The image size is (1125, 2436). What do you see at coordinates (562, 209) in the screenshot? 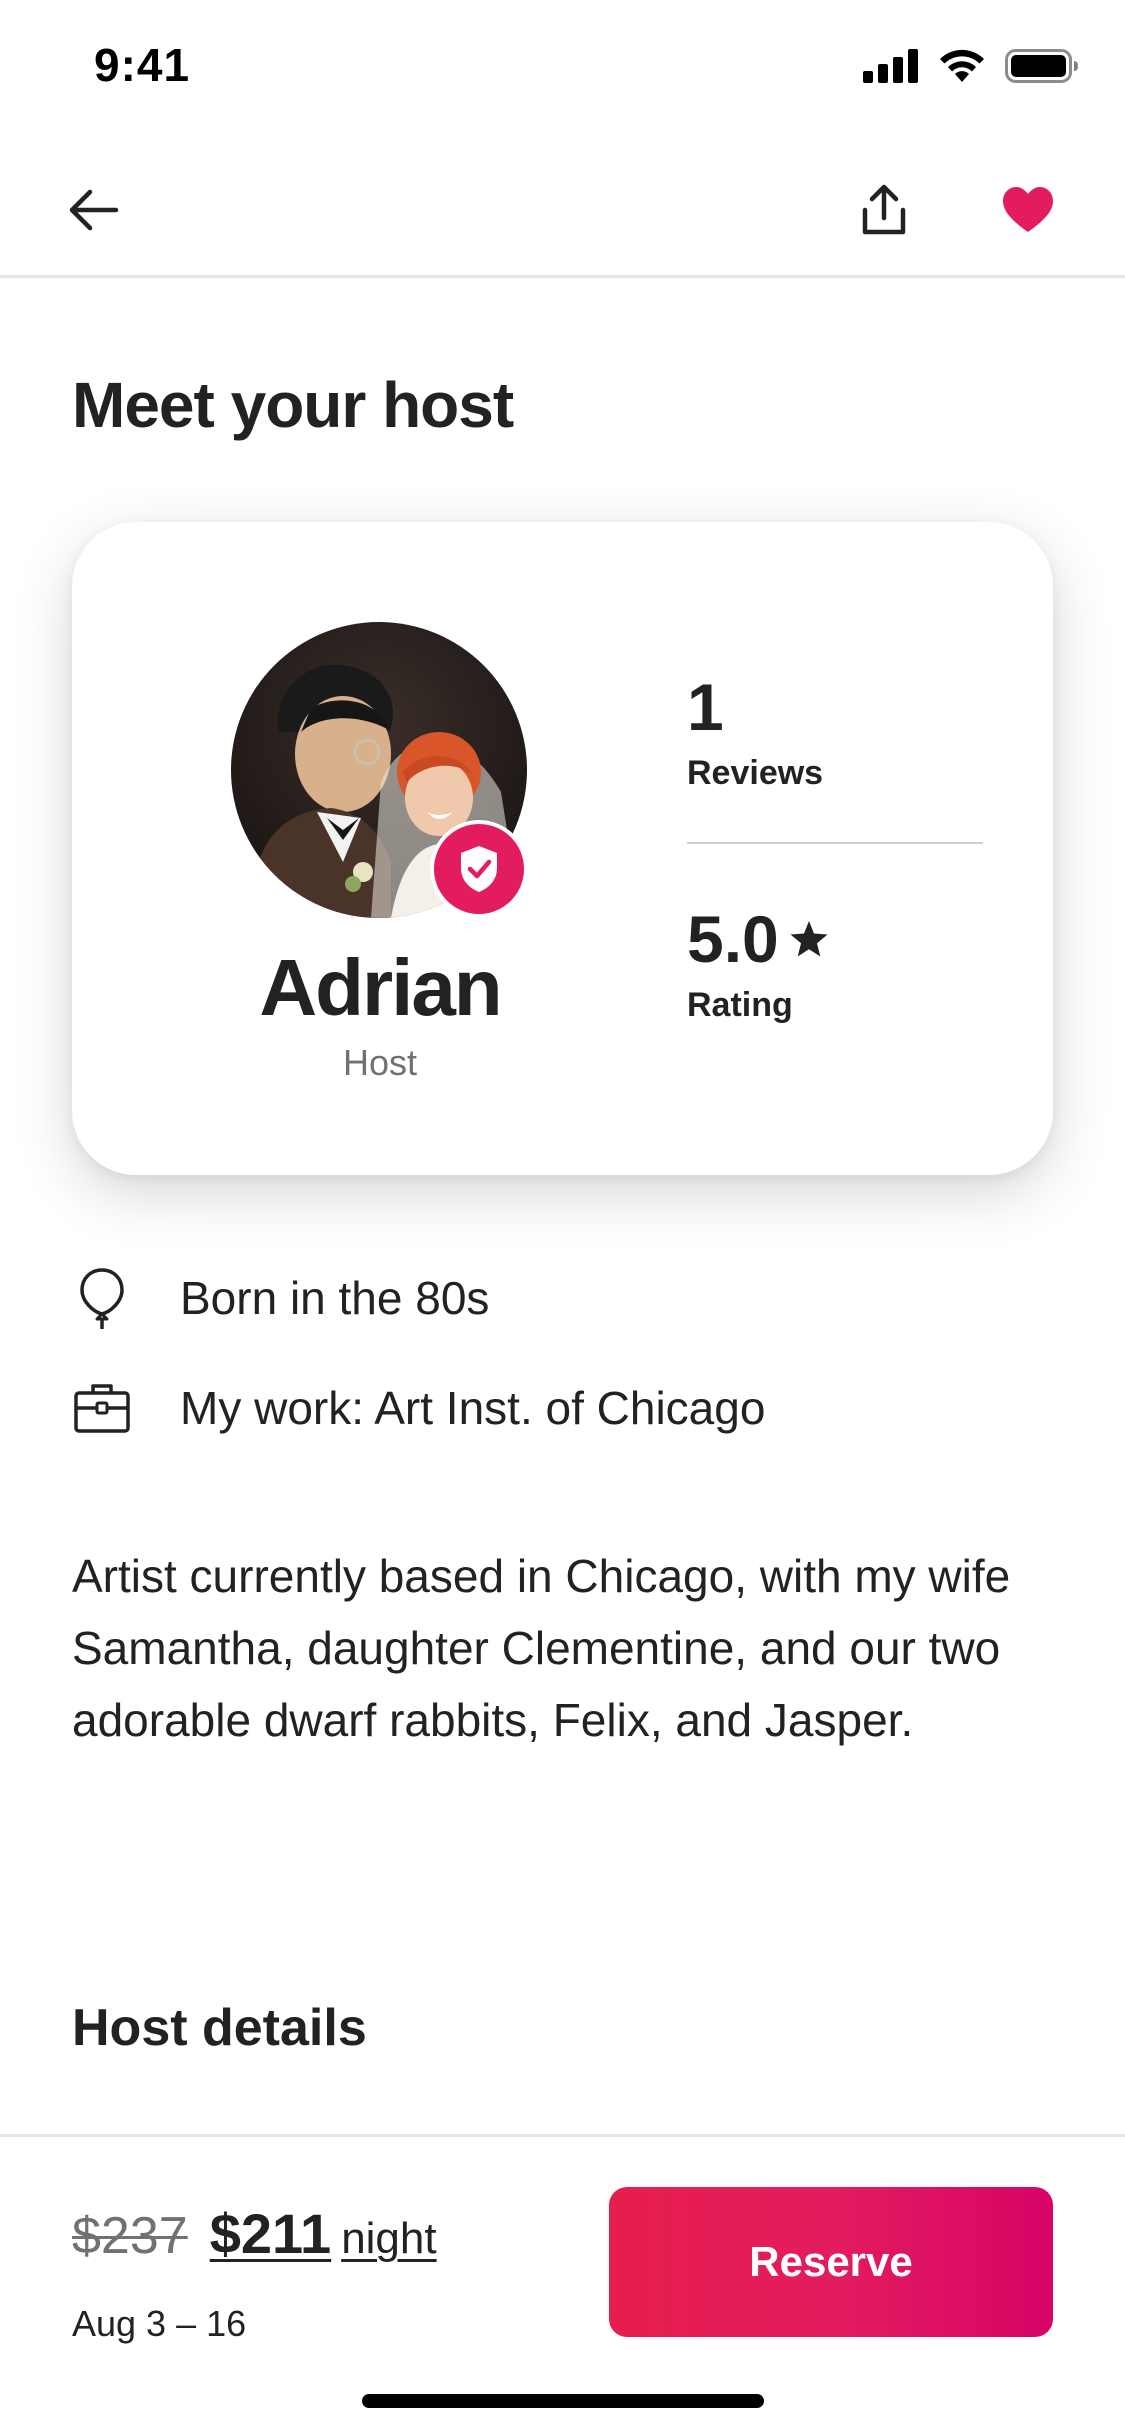
I see `top-nav` at bounding box center [562, 209].